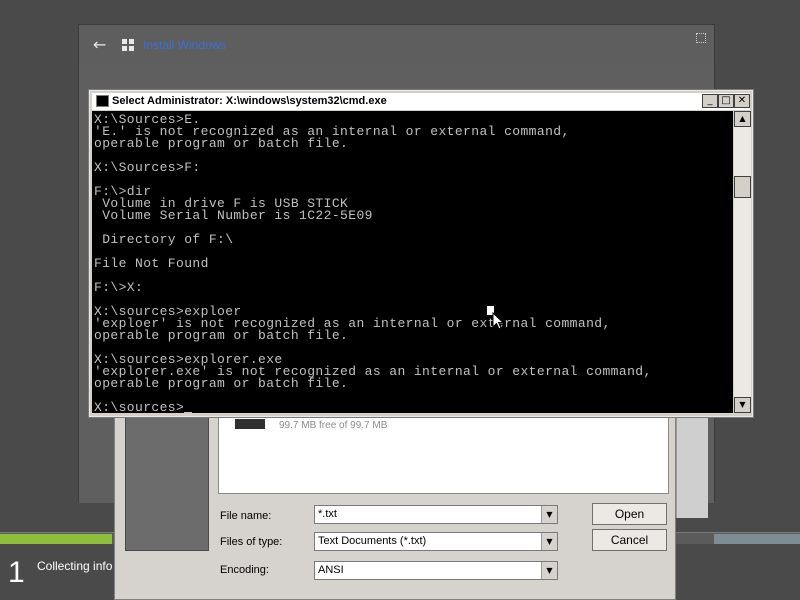 This screenshot has width=800, height=600. What do you see at coordinates (498, 321) in the screenshot?
I see `mouse-pointer-icon` at bounding box center [498, 321].